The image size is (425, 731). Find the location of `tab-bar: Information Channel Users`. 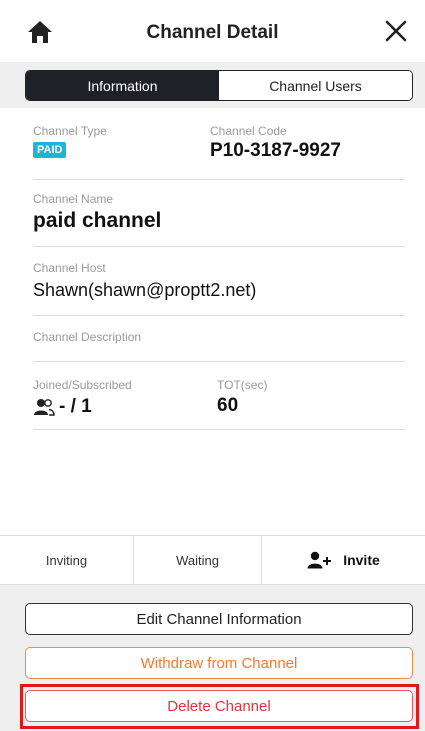

tab-bar: Information Channel Users is located at coordinates (212, 85).